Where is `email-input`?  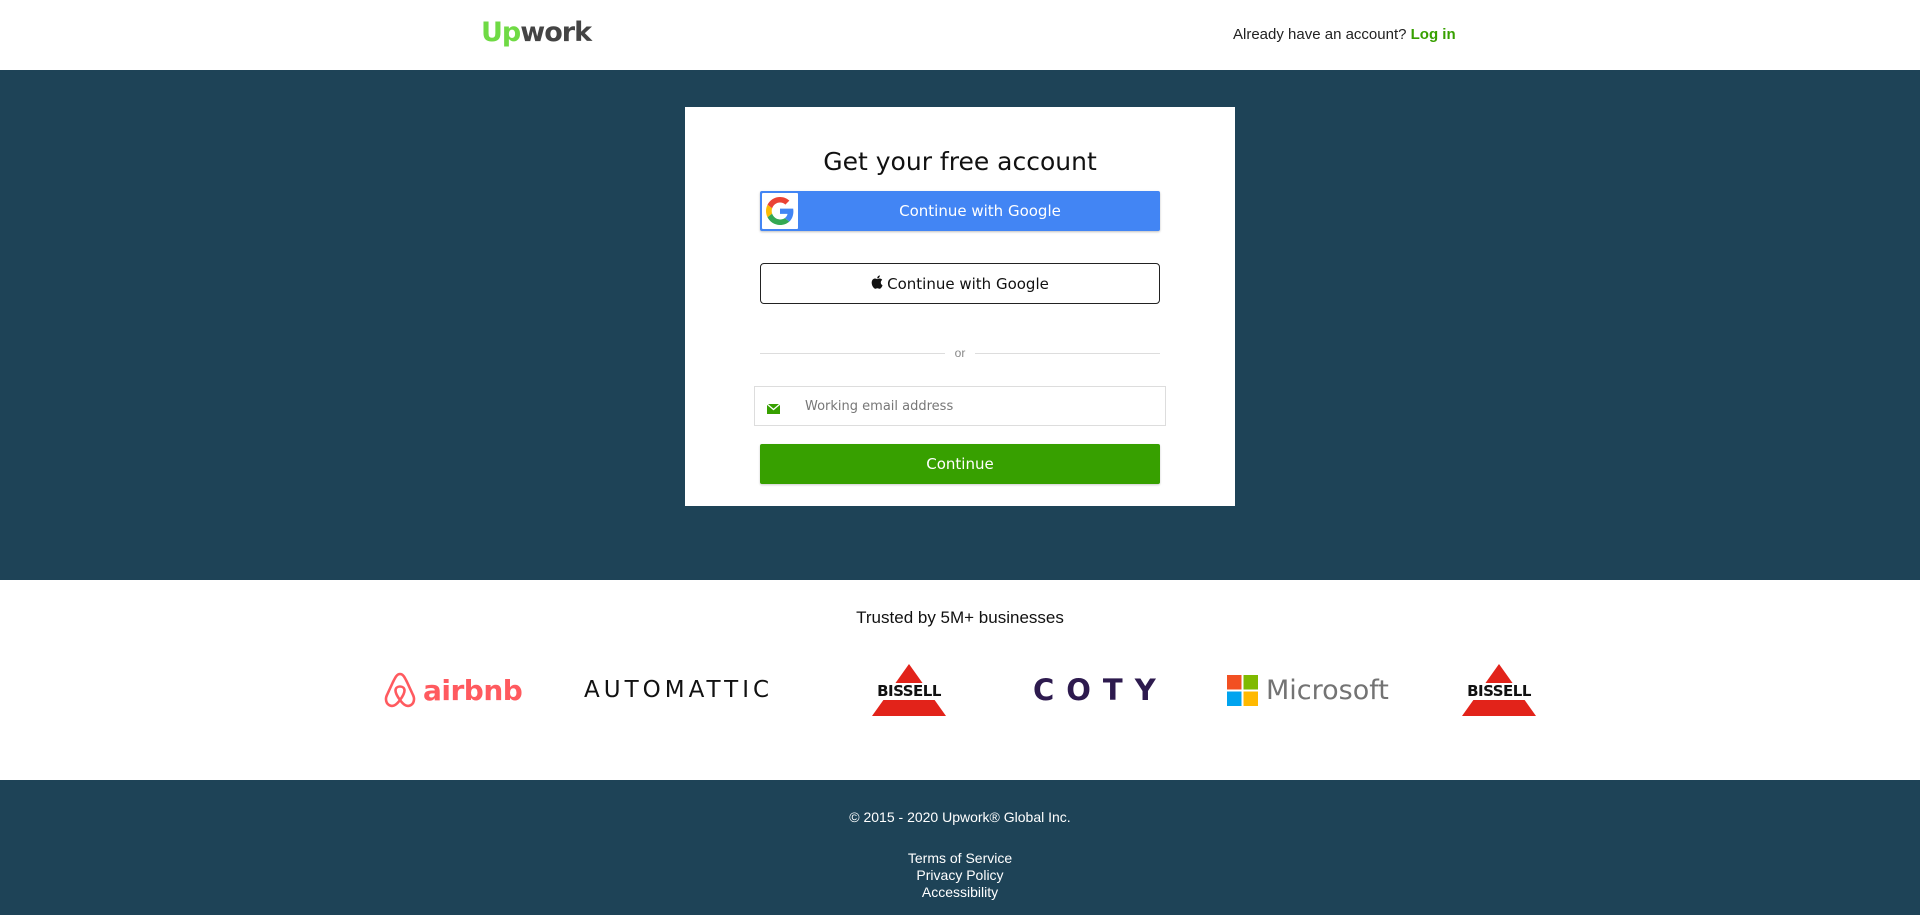
email-input is located at coordinates (980, 406).